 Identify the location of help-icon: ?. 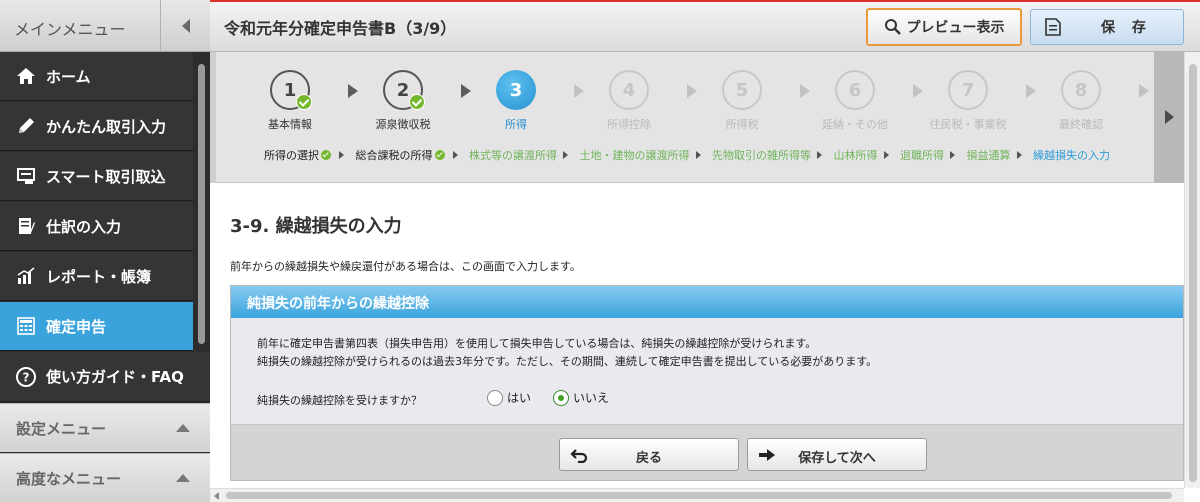
(26, 377).